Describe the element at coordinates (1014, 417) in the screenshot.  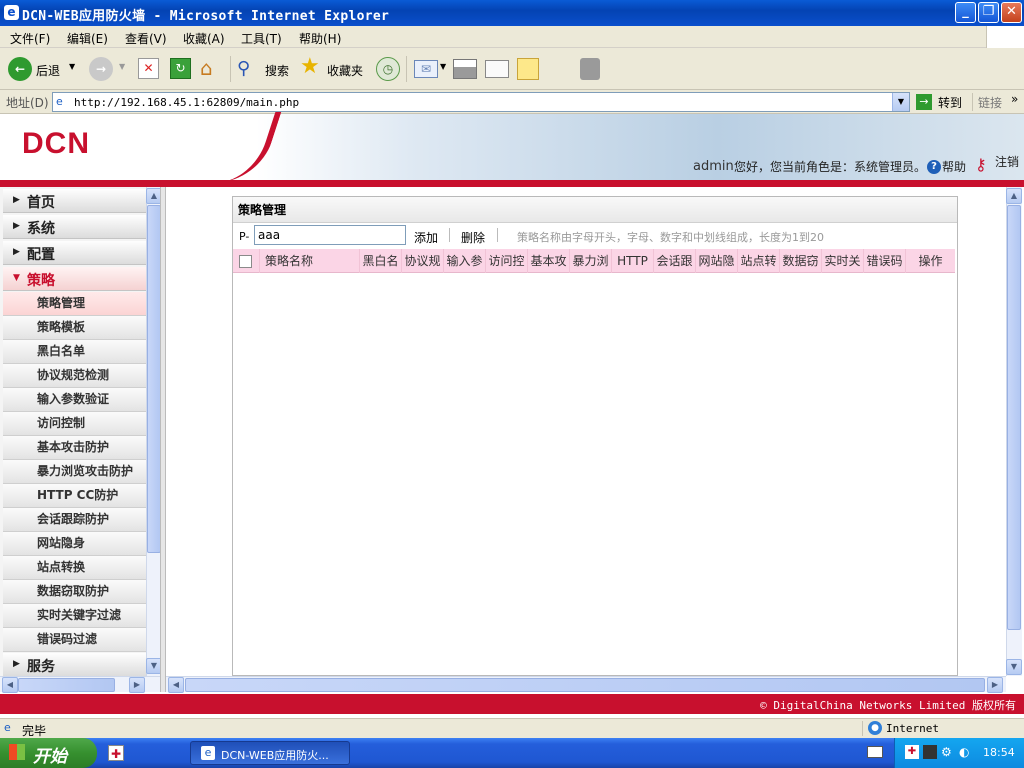
I see `main-scroll-thumb` at that location.